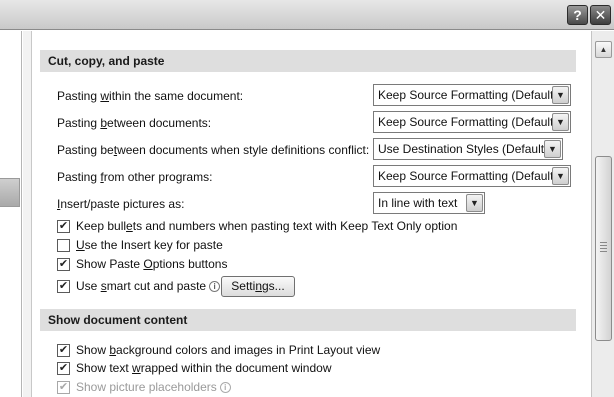 The height and width of the screenshot is (397, 614). I want to click on paste-between-documents-label: Pasting between documents:, so click(134, 123).